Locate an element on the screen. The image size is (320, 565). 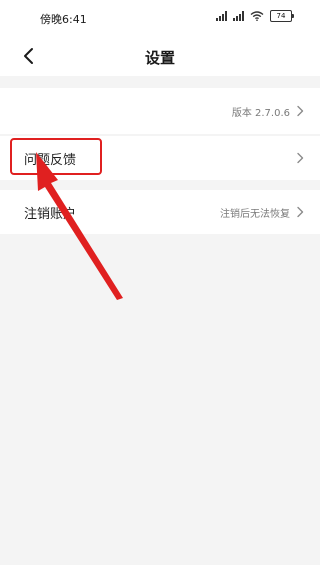
cancel-account-row: 注销账户 注销后无法恢复 is located at coordinates (160, 212).